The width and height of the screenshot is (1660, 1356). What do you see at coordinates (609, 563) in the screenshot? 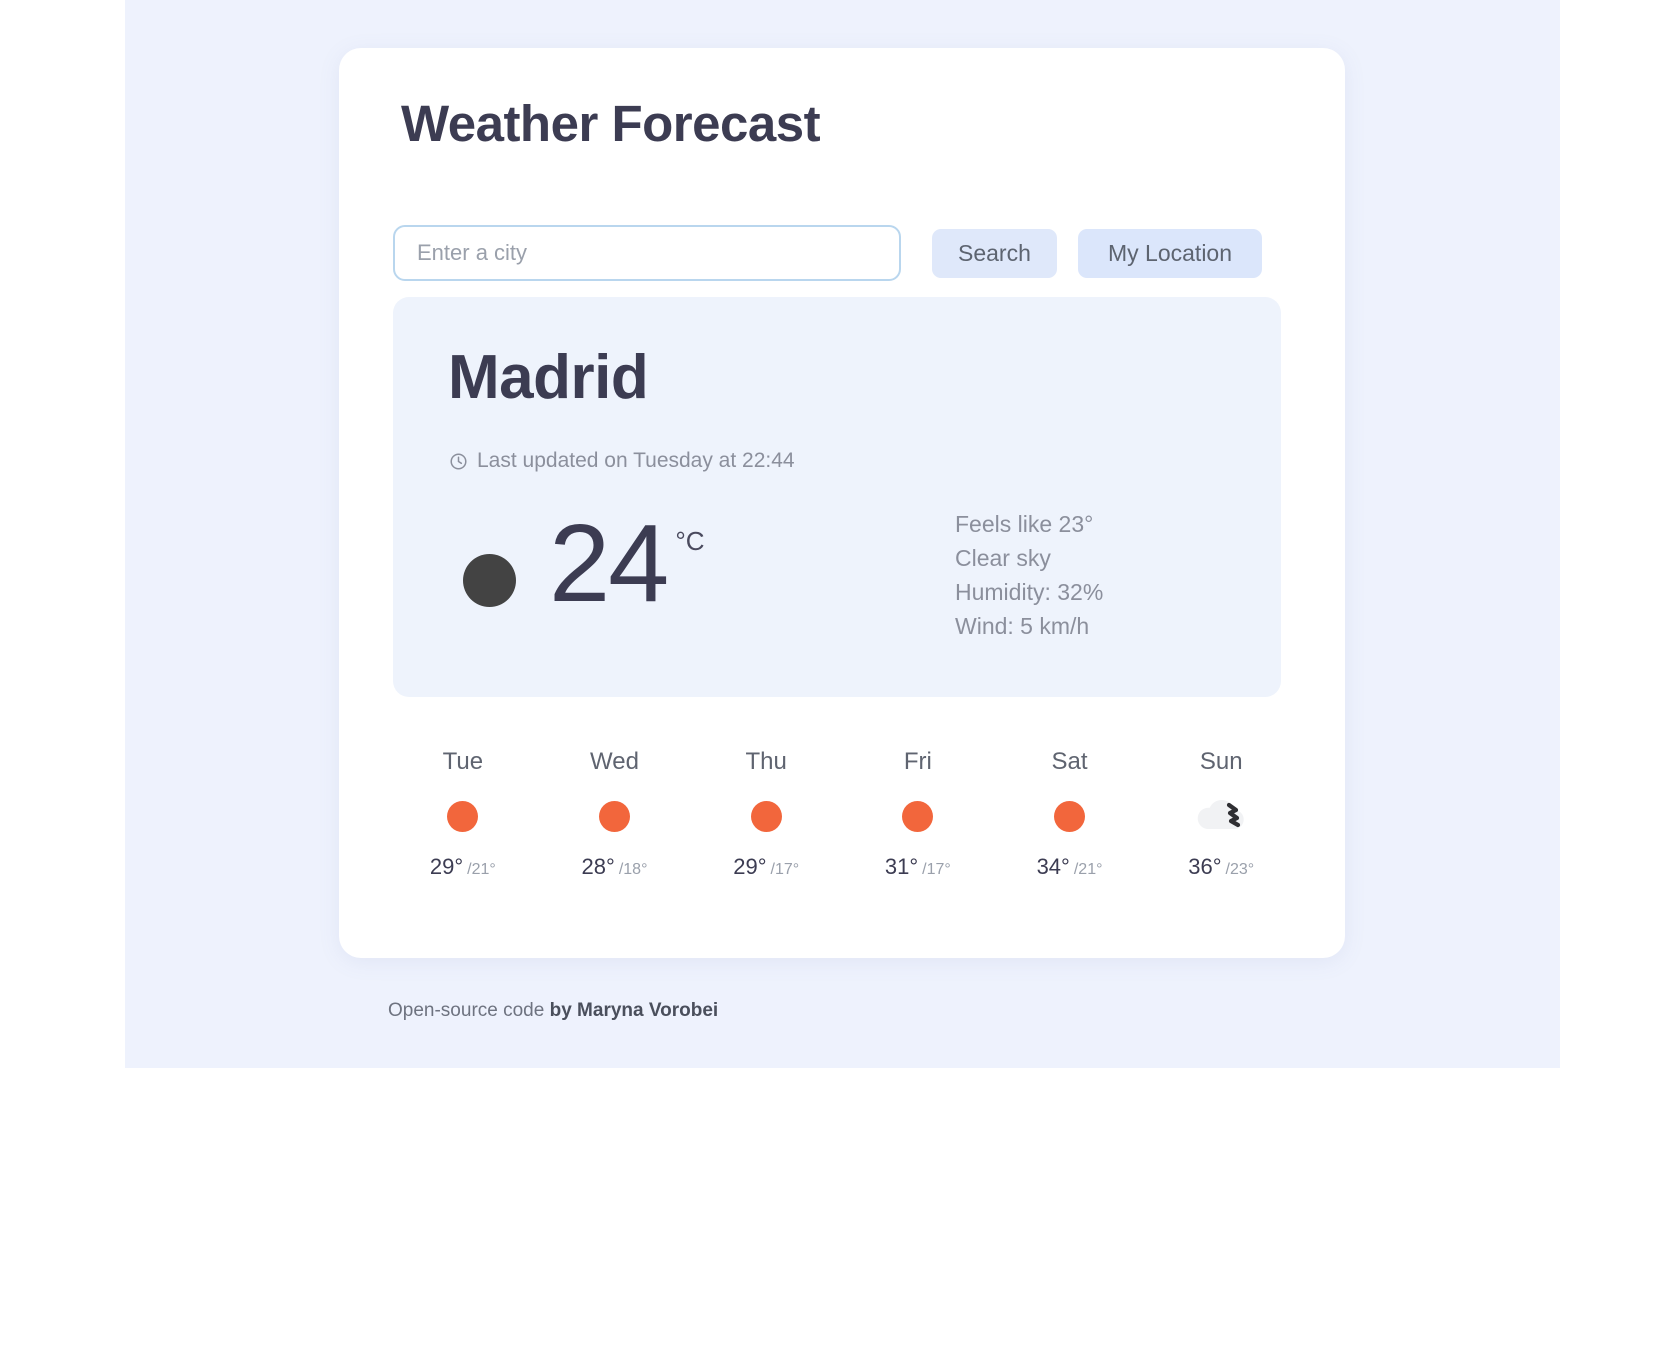
I see `temperature-value: 24` at bounding box center [609, 563].